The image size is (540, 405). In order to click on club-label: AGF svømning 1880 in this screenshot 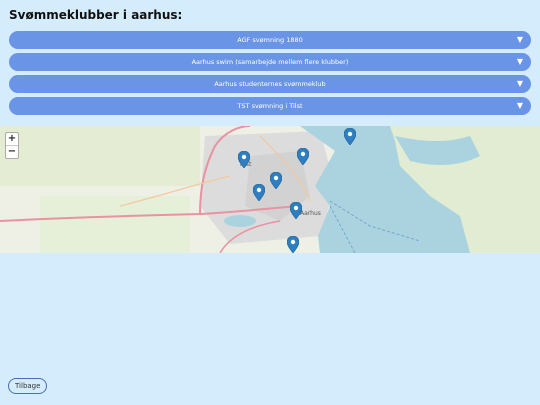, I will do `click(270, 40)`.